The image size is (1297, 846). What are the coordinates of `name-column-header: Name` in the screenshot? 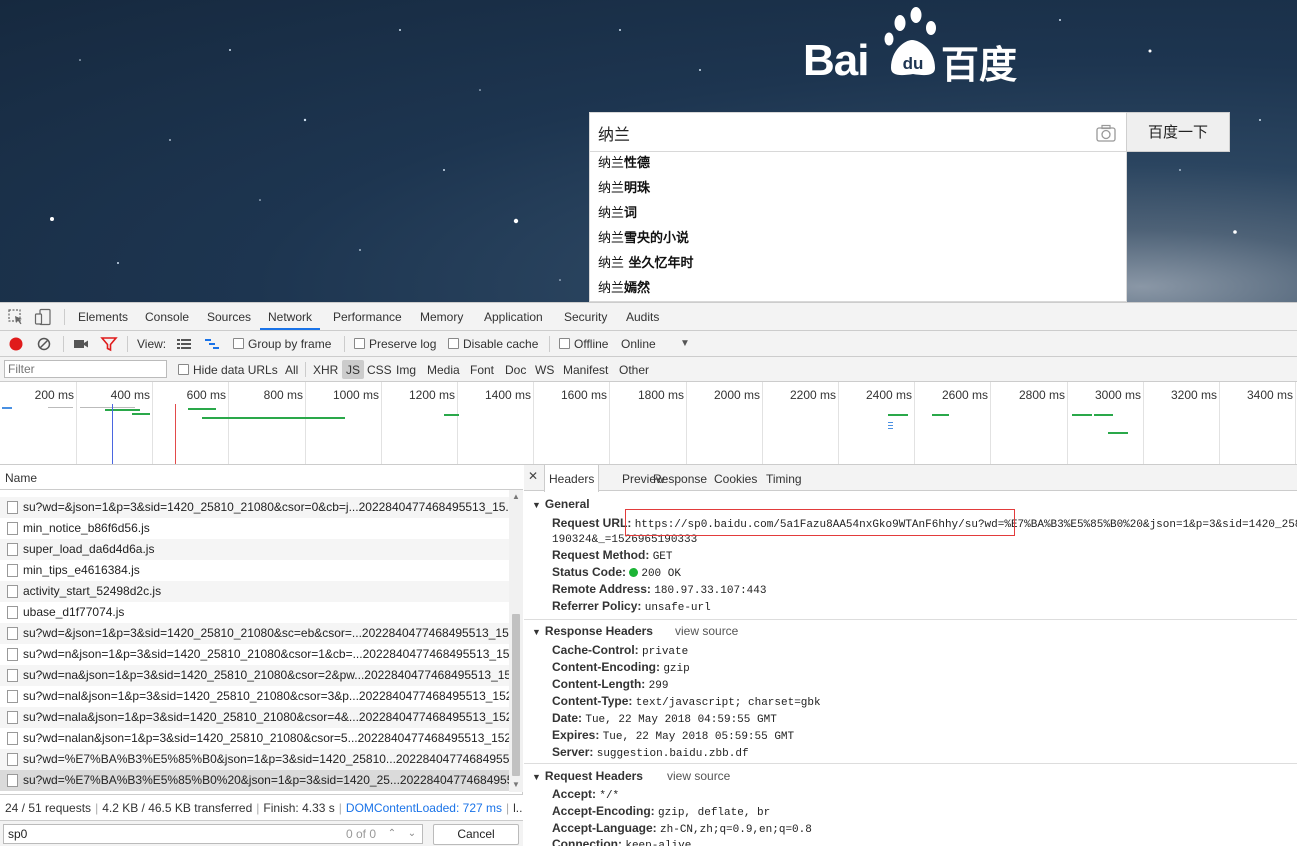 It's located at (261, 477).